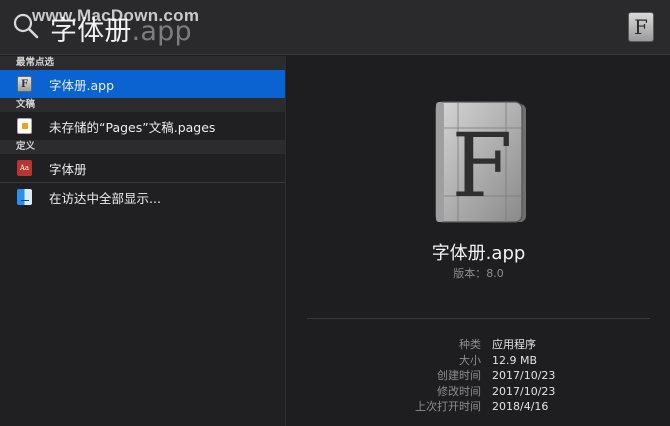  I want to click on preview-version: 版本：8.0, so click(478, 273).